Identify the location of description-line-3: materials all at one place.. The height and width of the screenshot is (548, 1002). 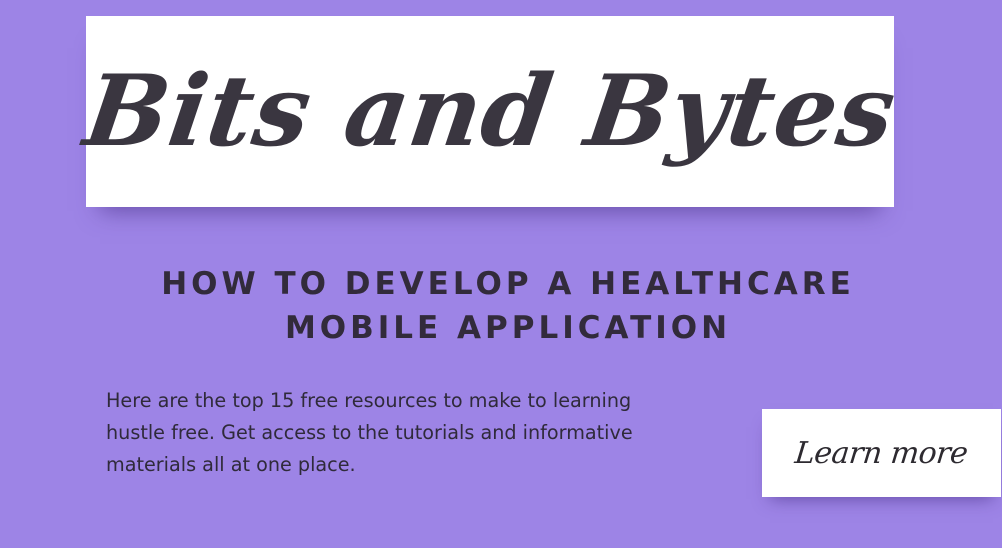
(231, 464).